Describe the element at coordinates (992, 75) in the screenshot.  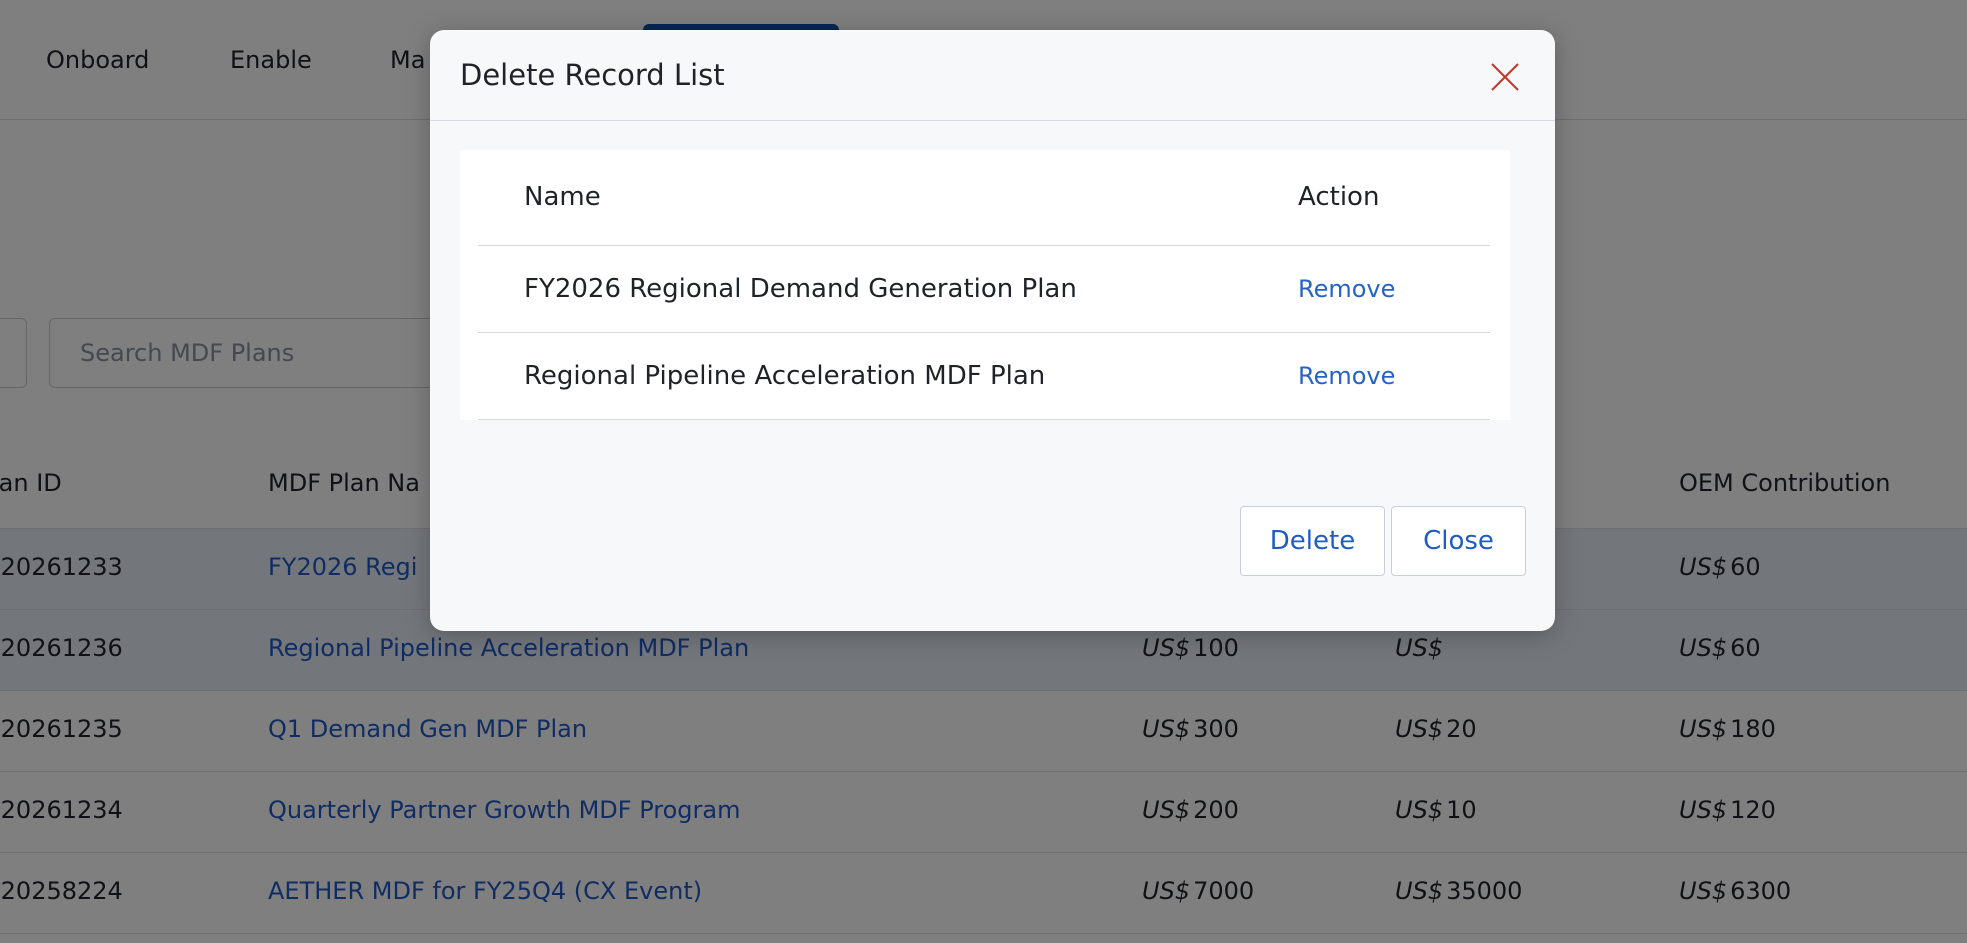
I see `dialog-header: Delete Record List` at that location.